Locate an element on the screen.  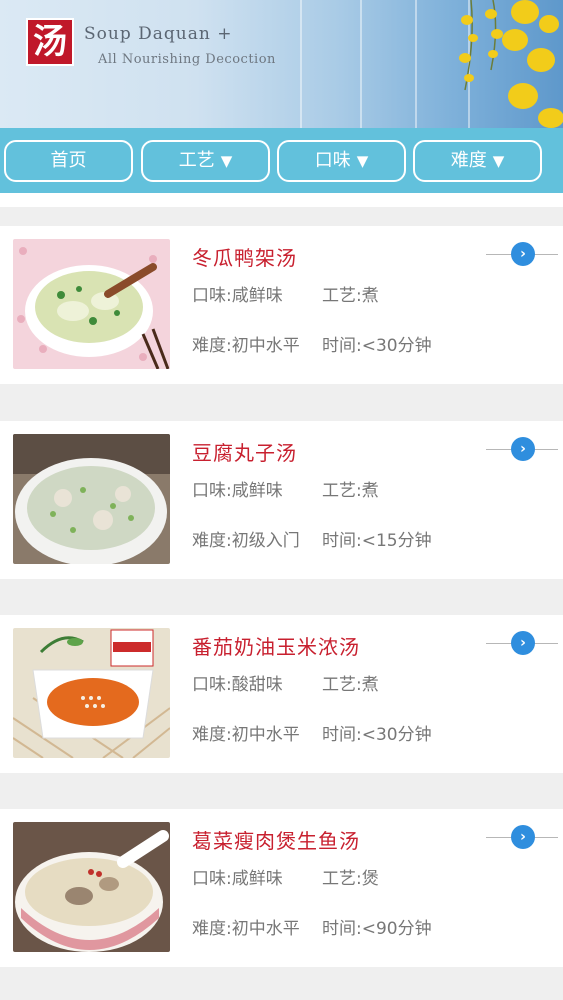
list-top-spacer is located at coordinates (281, 200).